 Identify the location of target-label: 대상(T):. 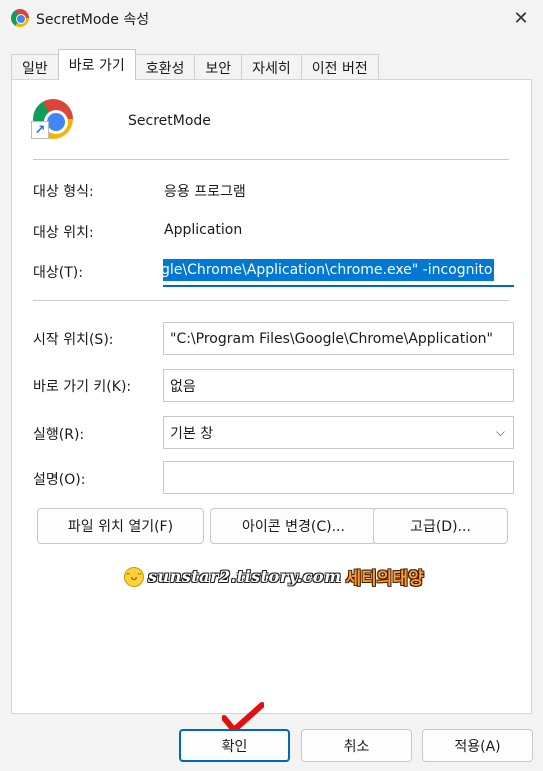
(58, 273).